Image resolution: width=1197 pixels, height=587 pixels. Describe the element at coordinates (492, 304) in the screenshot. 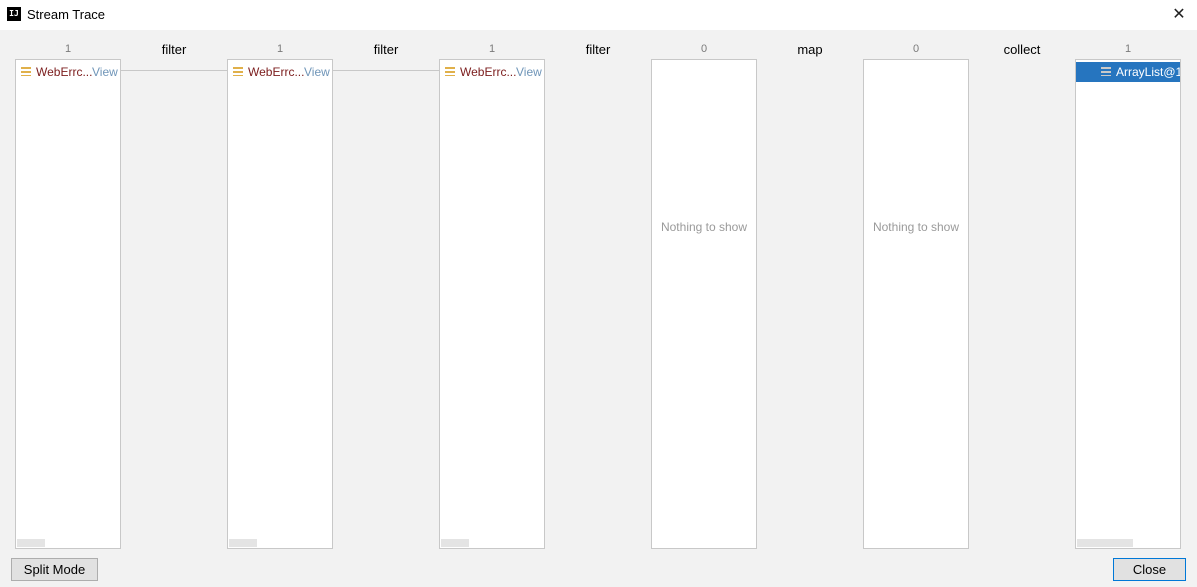

I see `trace-column-3: WebErrc... View` at that location.